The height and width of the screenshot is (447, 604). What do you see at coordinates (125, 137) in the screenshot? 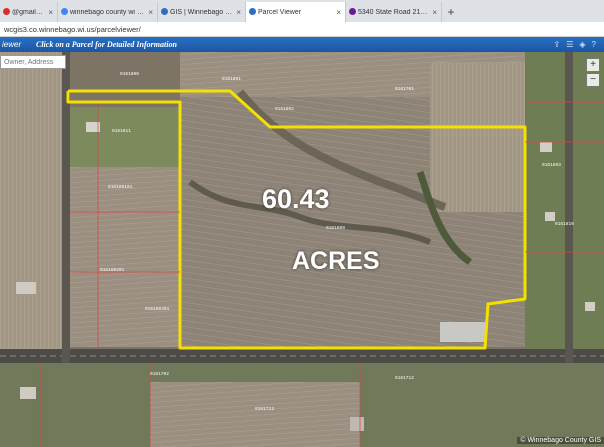
I see `farmyard-west` at bounding box center [125, 137].